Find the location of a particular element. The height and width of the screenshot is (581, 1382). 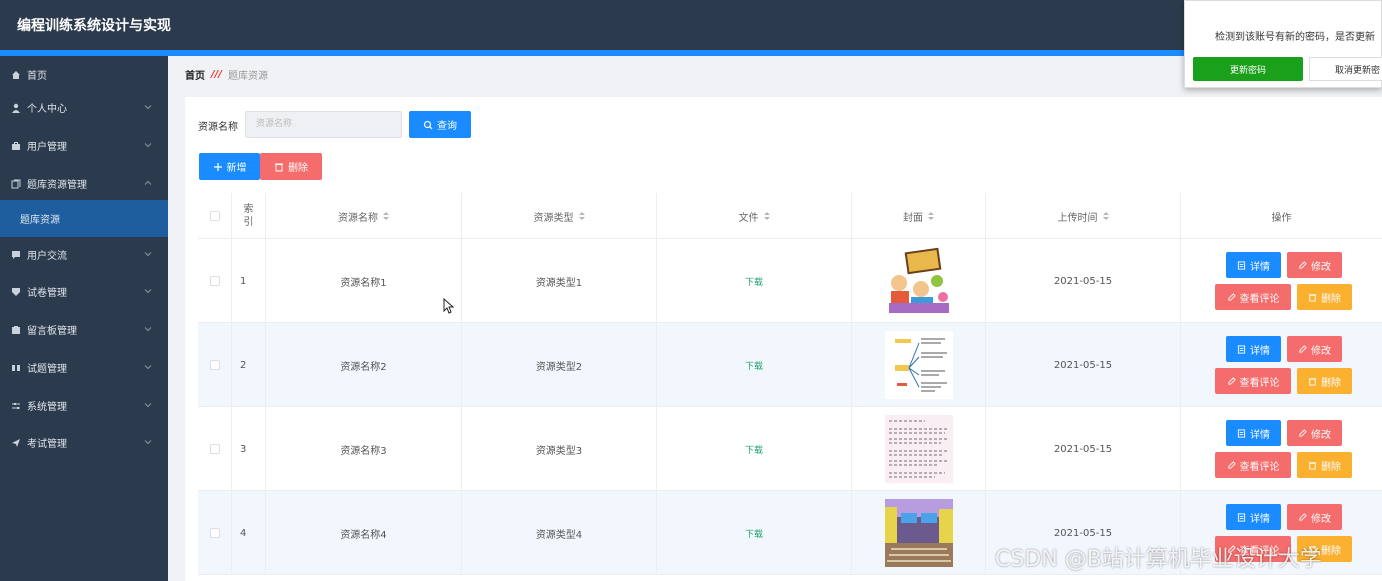

index-cell: 3 is located at coordinates (249, 449).